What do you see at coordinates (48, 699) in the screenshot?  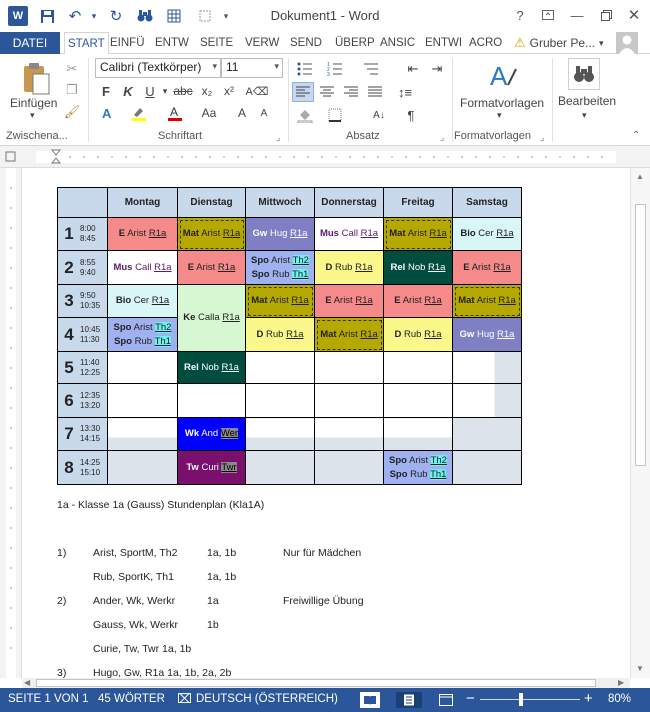 I see `page-count: SEITE 1 VON 1` at bounding box center [48, 699].